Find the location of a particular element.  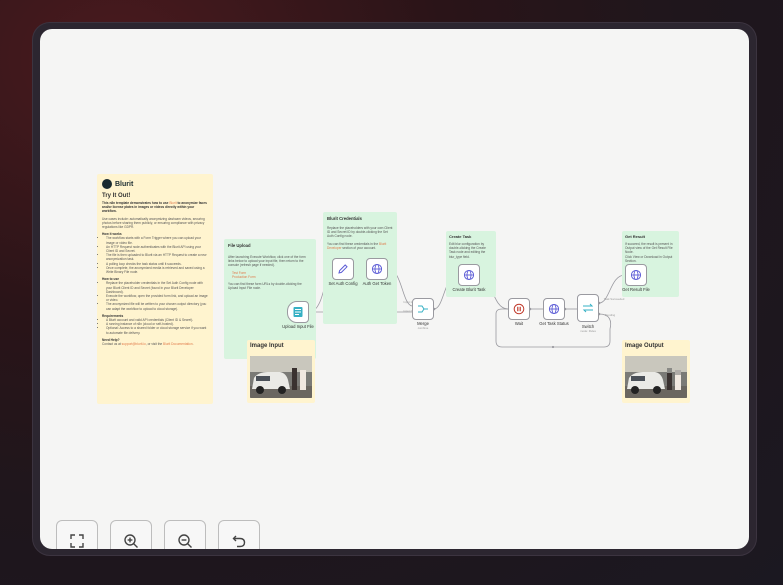

form-icon is located at coordinates (298, 312).